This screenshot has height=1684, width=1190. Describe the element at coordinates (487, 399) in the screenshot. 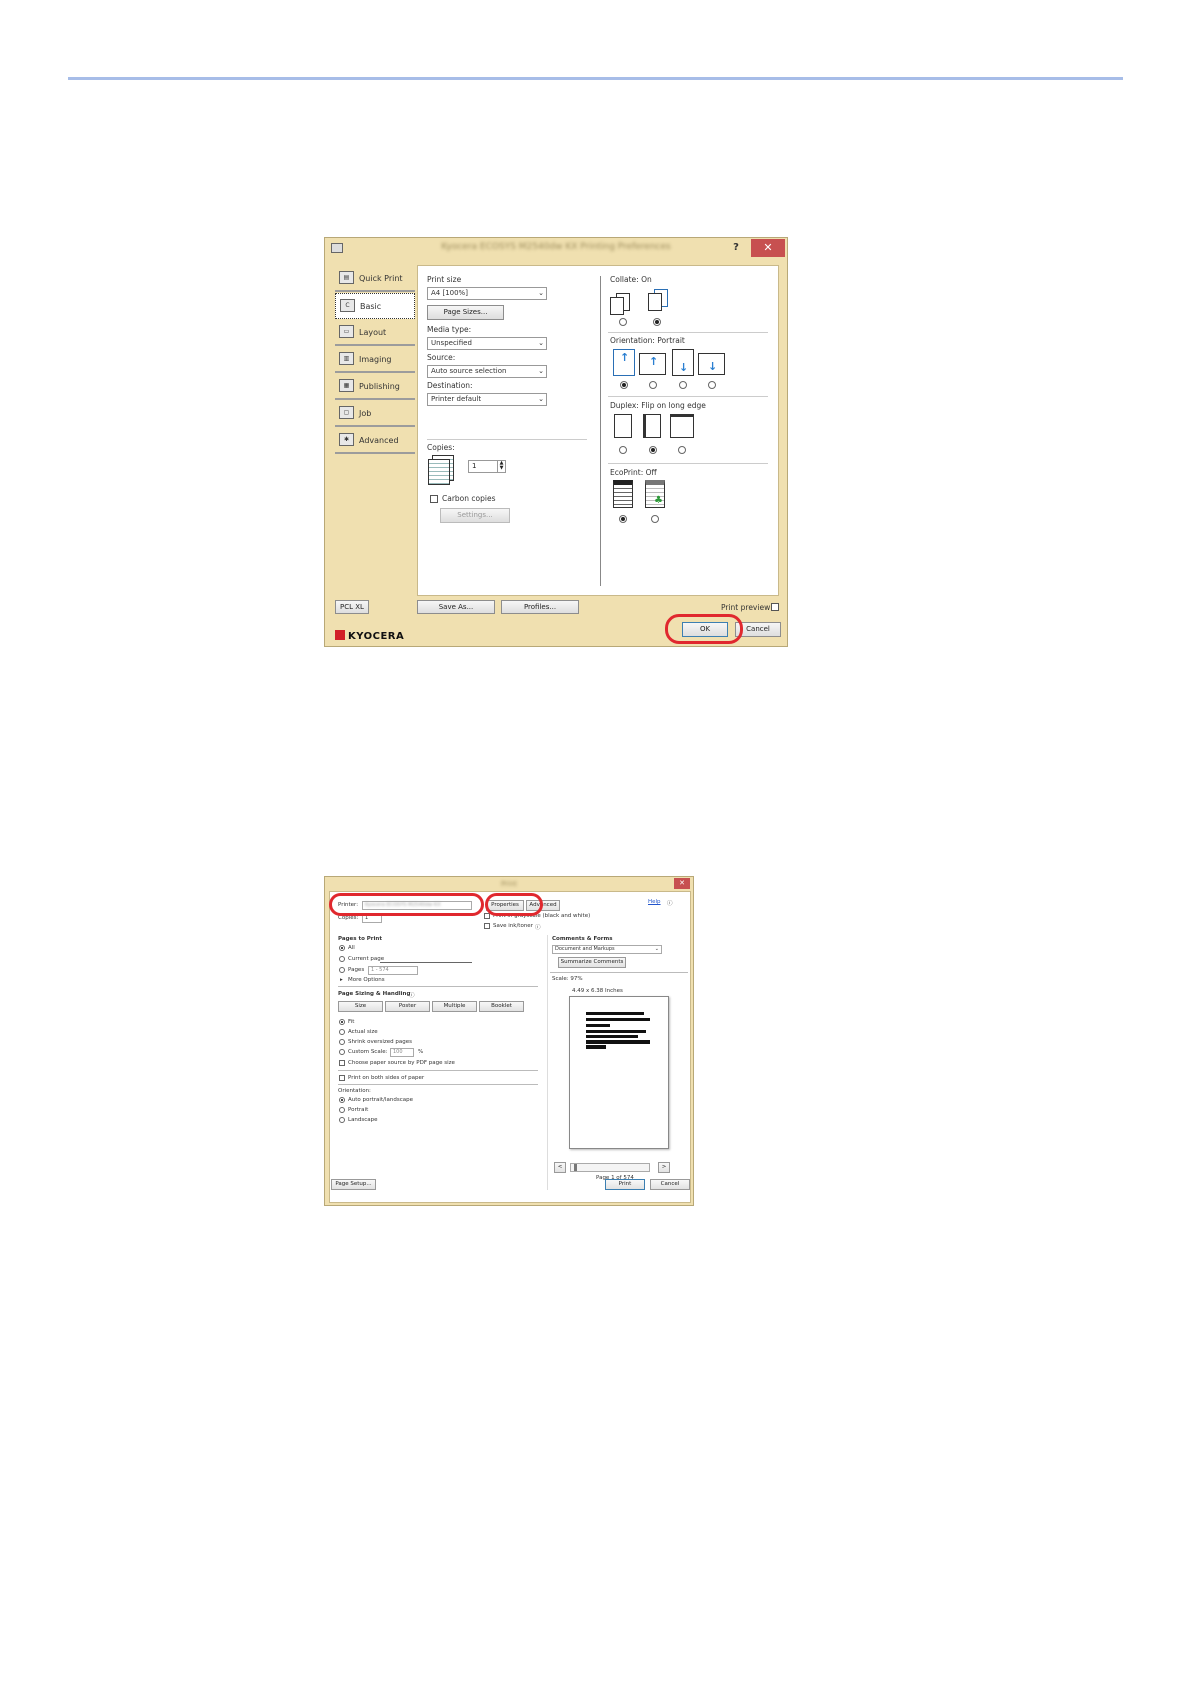

I see `destination-select: Printer default ⌄` at that location.